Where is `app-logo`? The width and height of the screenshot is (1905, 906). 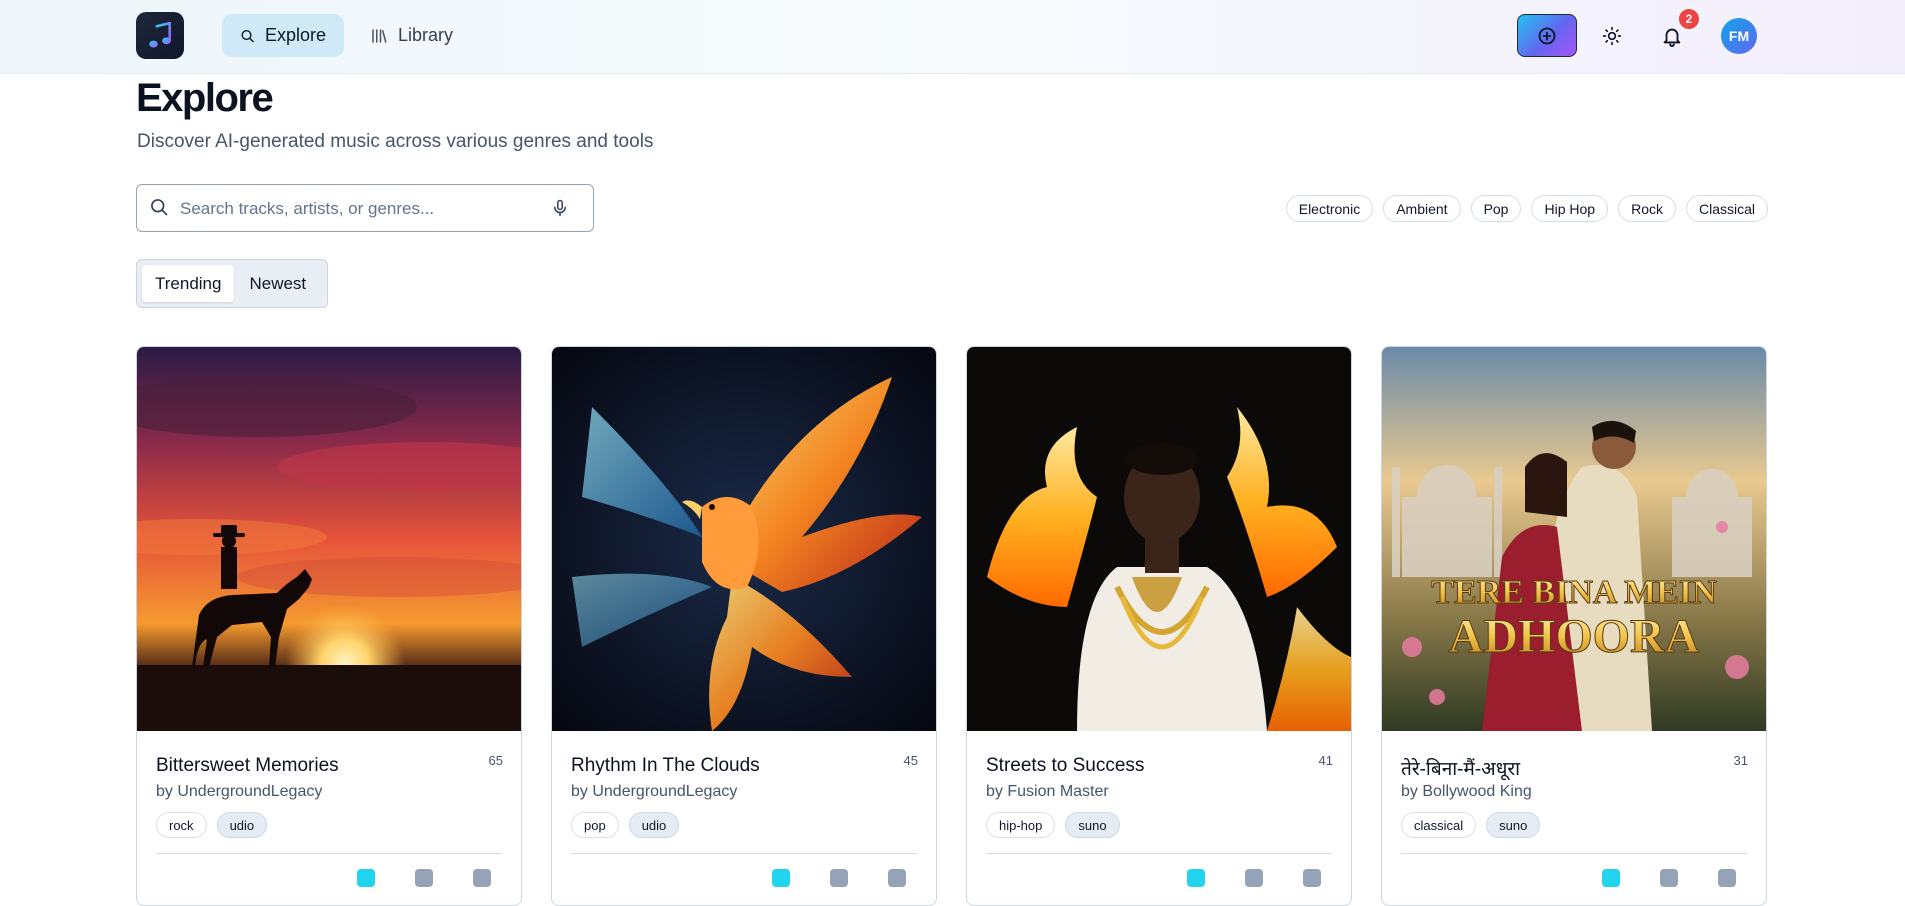 app-logo is located at coordinates (160, 35).